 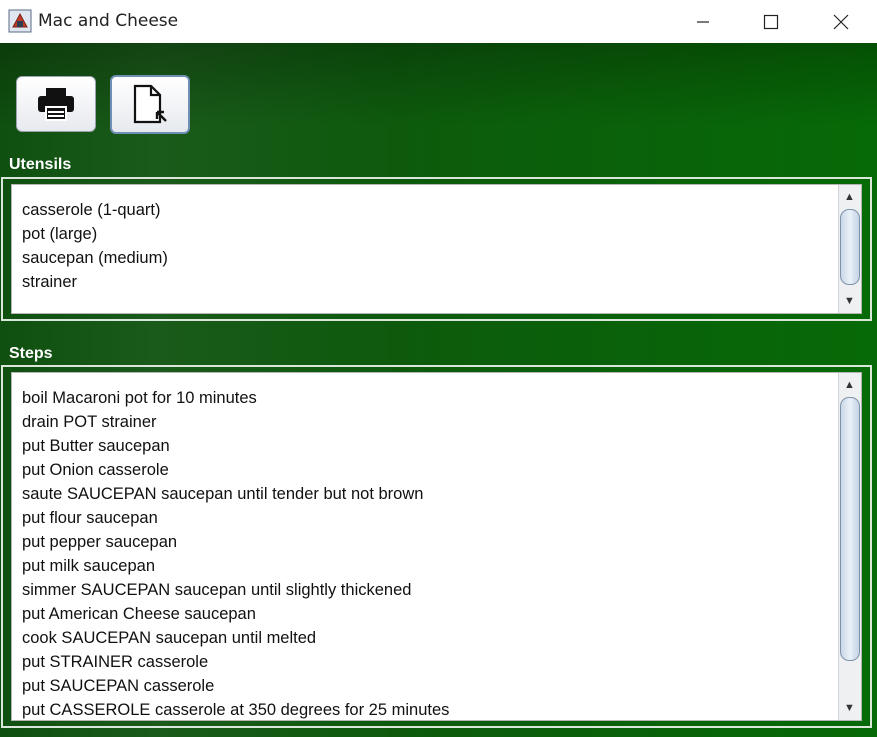 I want to click on close-icon, so click(x=841, y=21).